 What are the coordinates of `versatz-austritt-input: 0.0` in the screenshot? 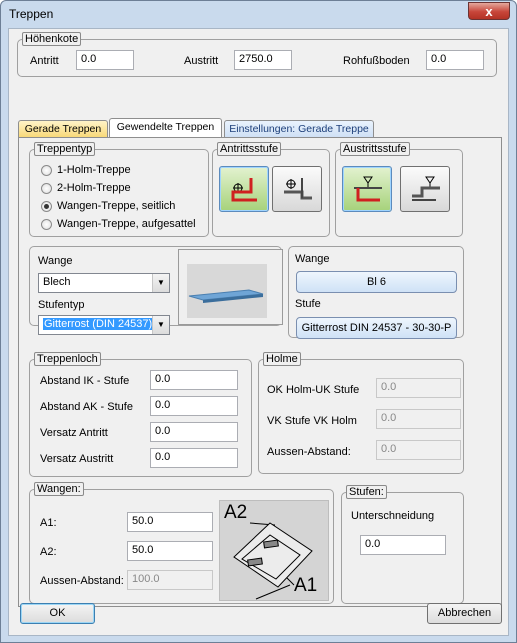 It's located at (194, 458).